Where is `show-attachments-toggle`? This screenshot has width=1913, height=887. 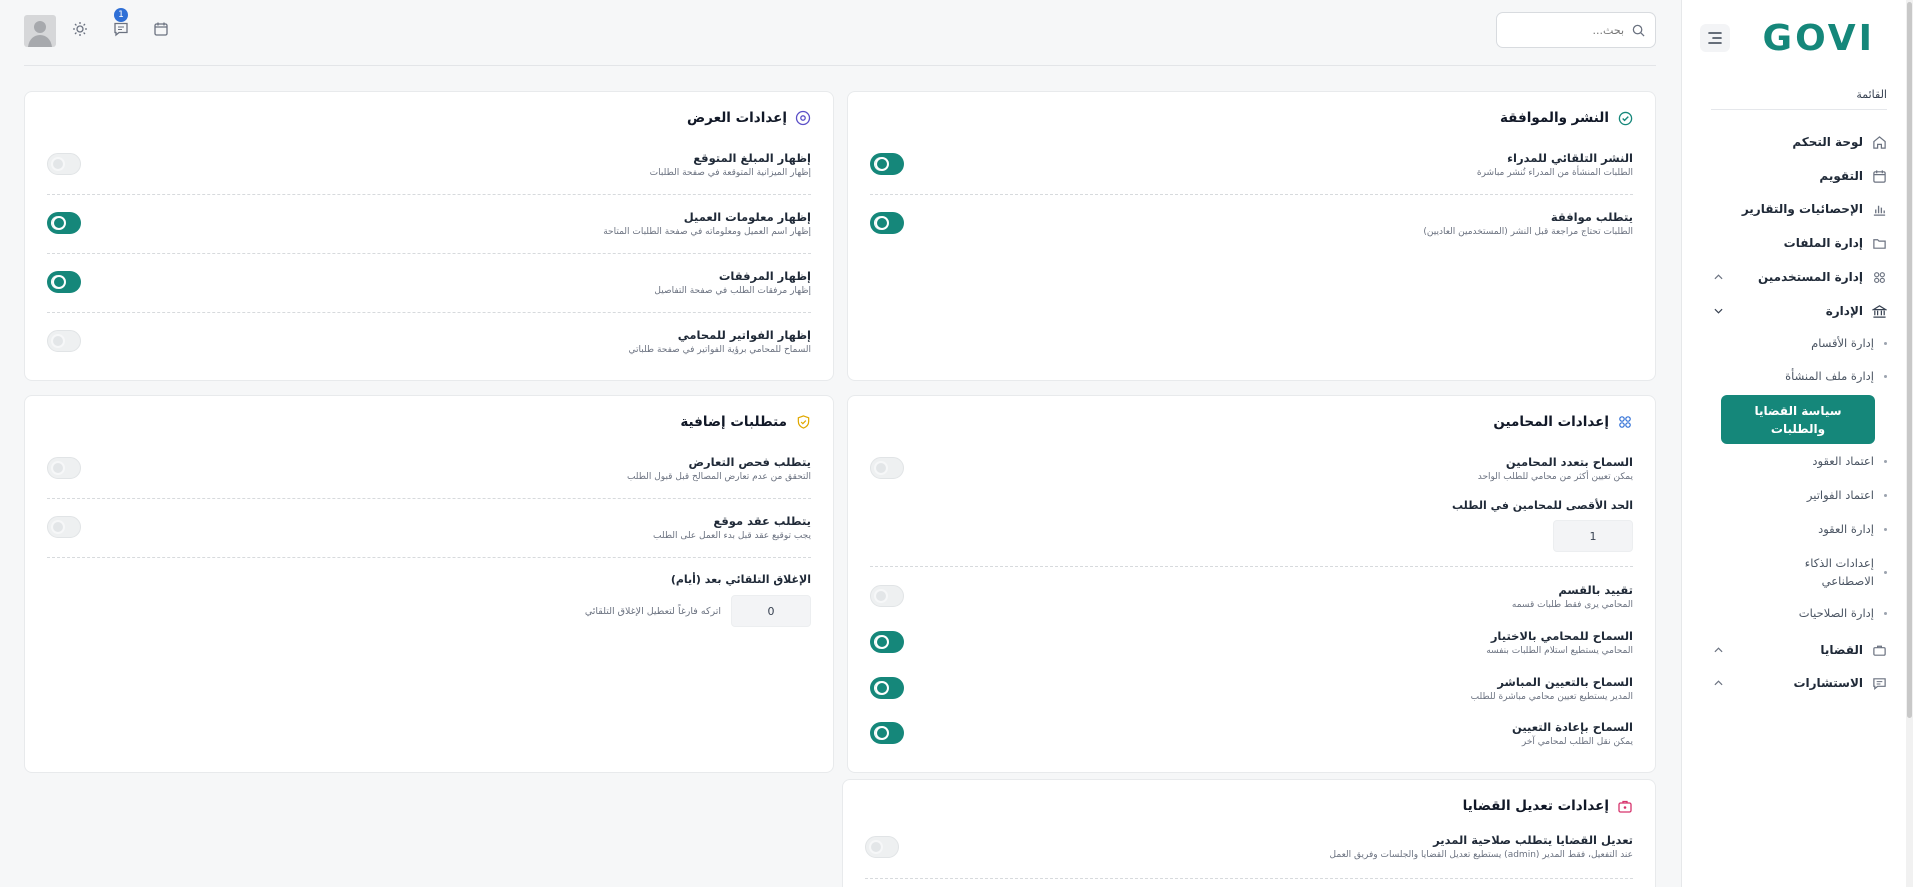
show-attachments-toggle is located at coordinates (64, 282).